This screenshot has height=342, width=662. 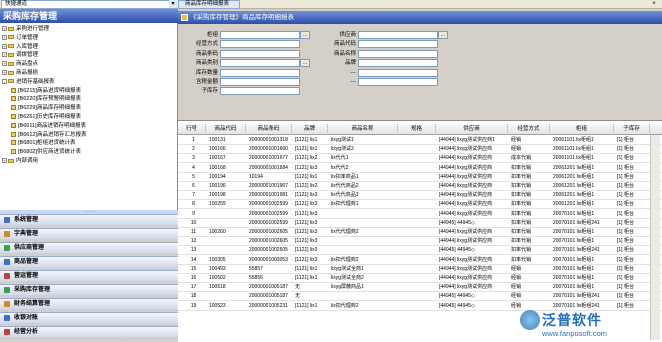 What do you see at coordinates (46, 91) in the screenshot?
I see `tree-report-item: [B6215]商品进货明细报表` at bounding box center [46, 91].